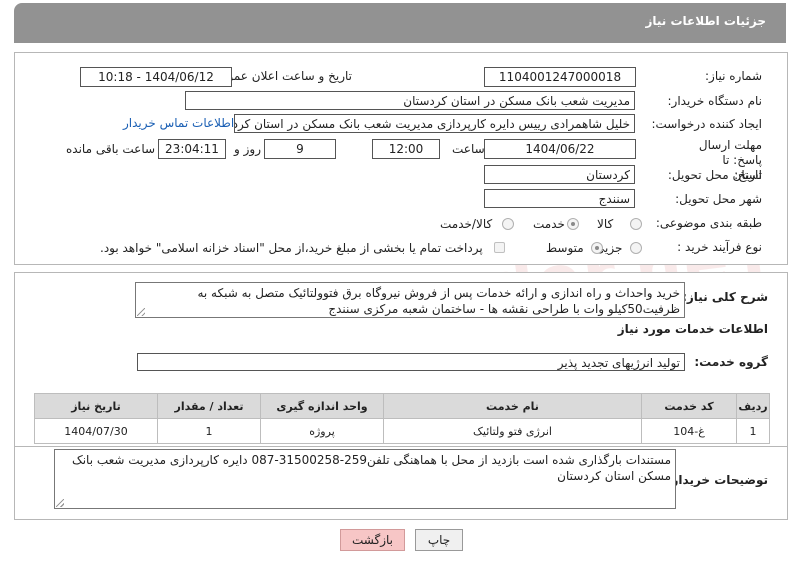 The height and width of the screenshot is (566, 788). What do you see at coordinates (753, 406) in the screenshot?
I see `col-row: ردیف` at bounding box center [753, 406].